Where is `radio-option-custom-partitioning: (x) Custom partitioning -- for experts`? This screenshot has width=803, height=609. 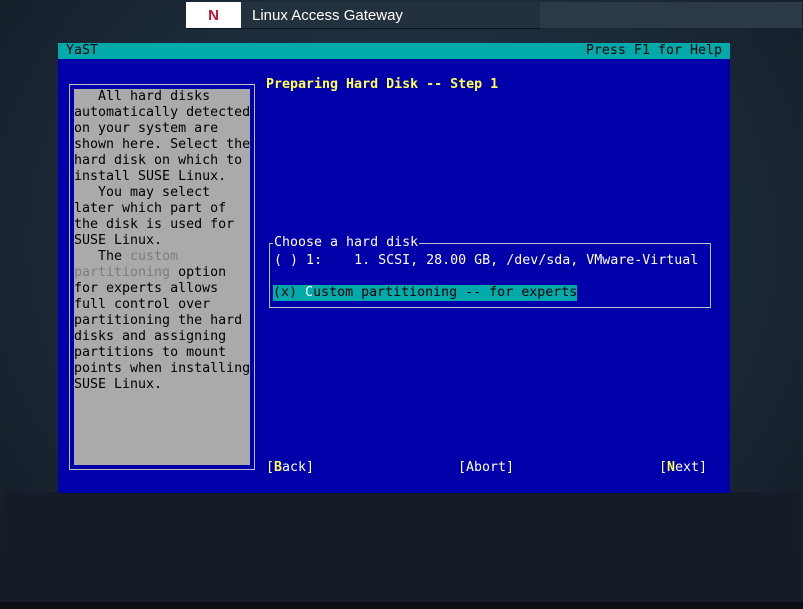 radio-option-custom-partitioning: (x) Custom partitioning -- for experts is located at coordinates (425, 293).